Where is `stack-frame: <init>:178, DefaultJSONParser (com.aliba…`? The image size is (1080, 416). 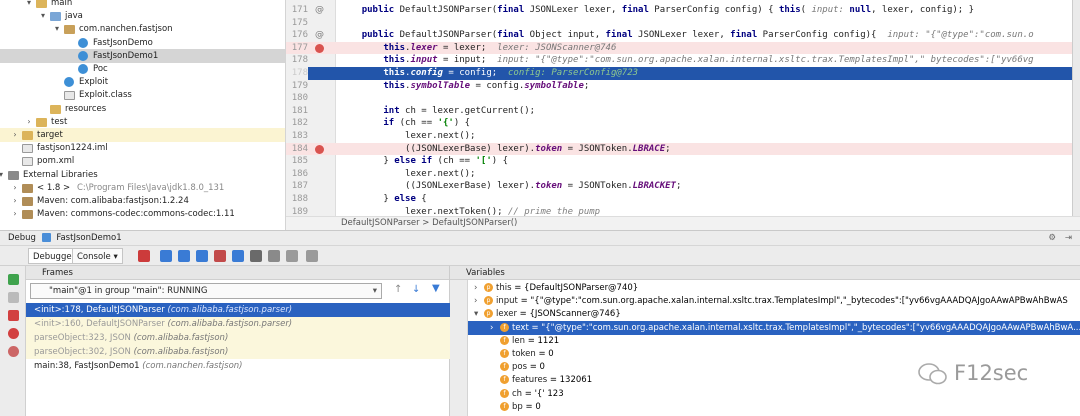 stack-frame: <init>:178, DefaultJSONParser (com.aliba… is located at coordinates (238, 310).